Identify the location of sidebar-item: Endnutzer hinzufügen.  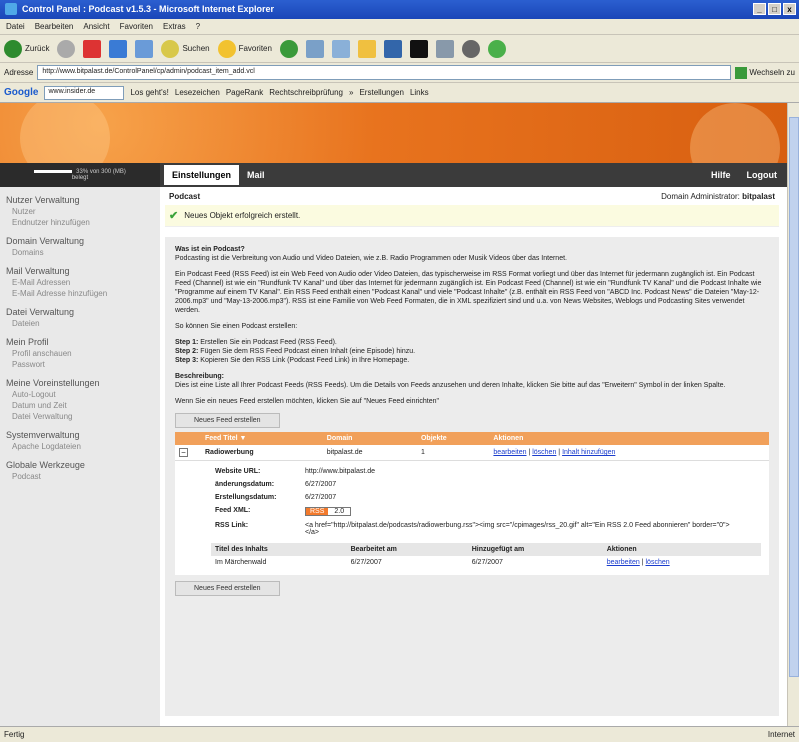
(80, 222).